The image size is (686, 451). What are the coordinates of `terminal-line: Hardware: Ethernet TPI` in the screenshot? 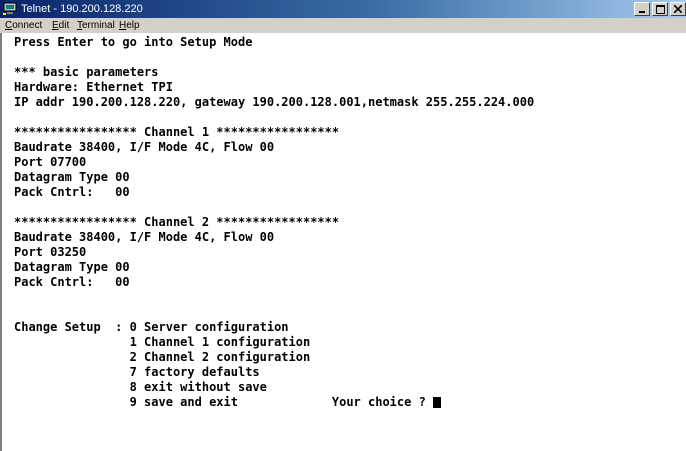 It's located at (93, 87).